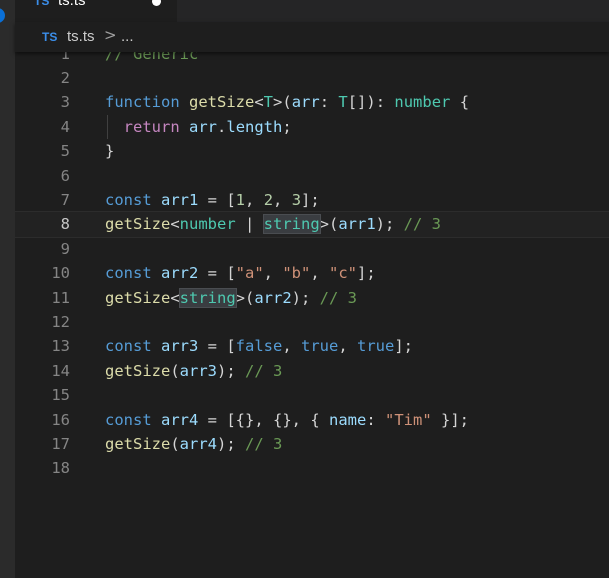 The width and height of the screenshot is (609, 578). What do you see at coordinates (312, 322) in the screenshot?
I see `code-line: 12` at bounding box center [312, 322].